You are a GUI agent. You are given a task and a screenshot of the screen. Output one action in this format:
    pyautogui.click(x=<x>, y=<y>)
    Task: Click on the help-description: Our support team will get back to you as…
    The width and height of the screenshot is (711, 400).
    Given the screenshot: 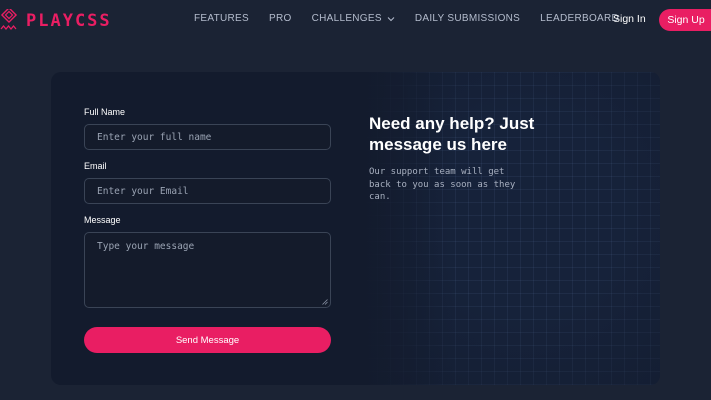 What is the action you would take?
    pyautogui.click(x=442, y=184)
    